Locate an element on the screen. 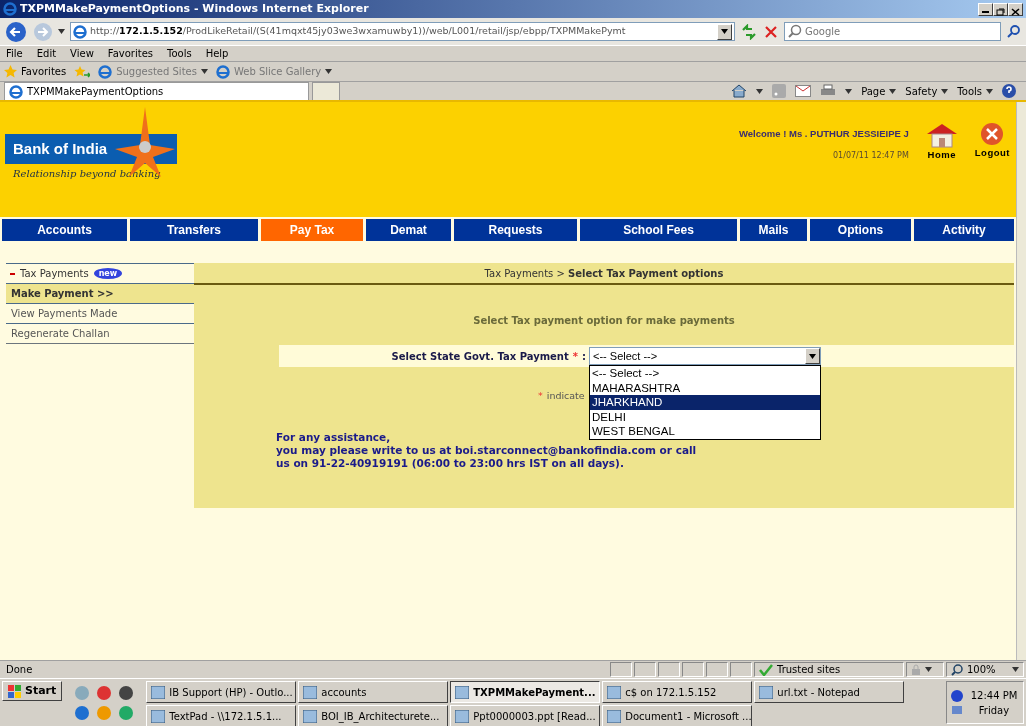 This screenshot has height=726, width=1026. start-button: Start is located at coordinates (32, 691).